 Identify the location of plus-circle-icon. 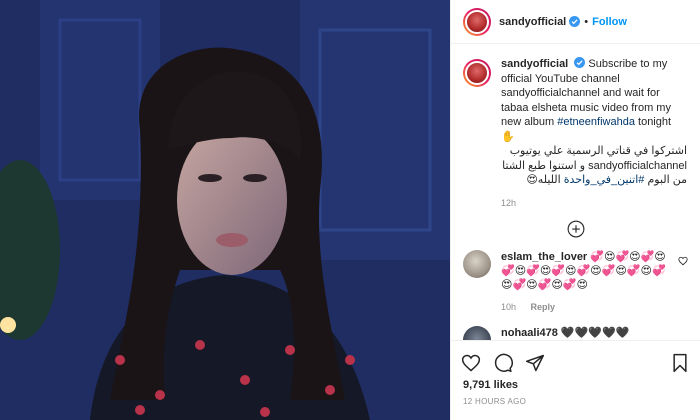
(576, 229).